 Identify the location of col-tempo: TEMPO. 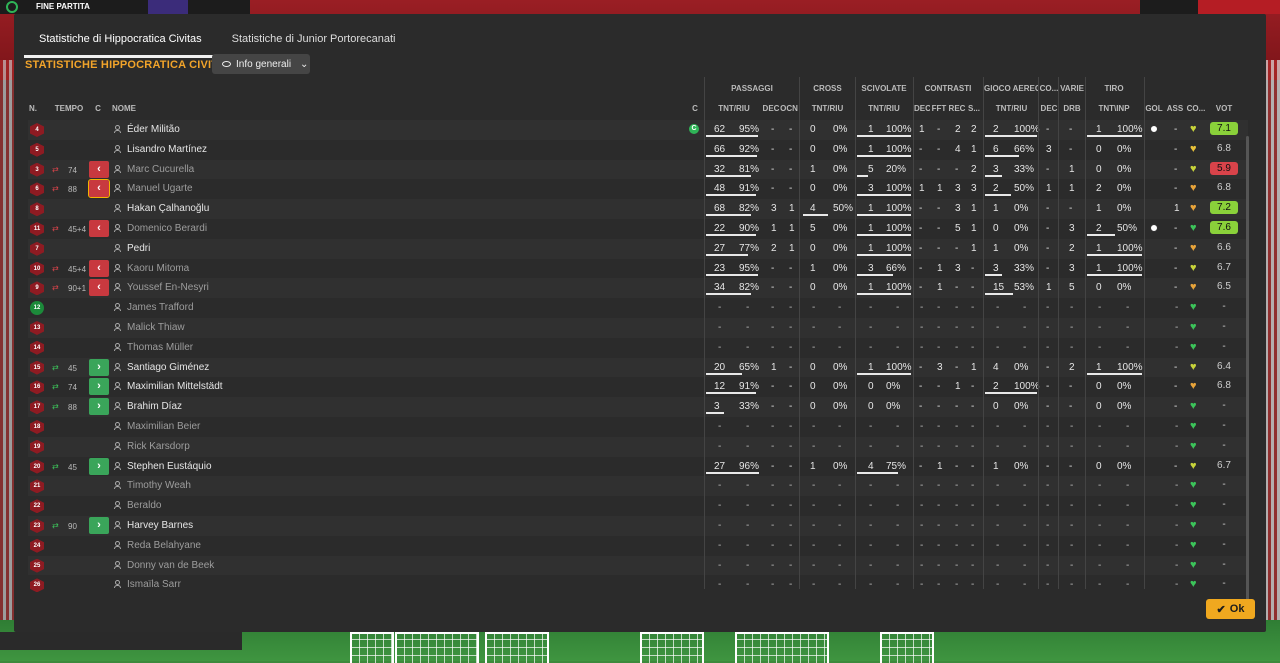
(69, 108).